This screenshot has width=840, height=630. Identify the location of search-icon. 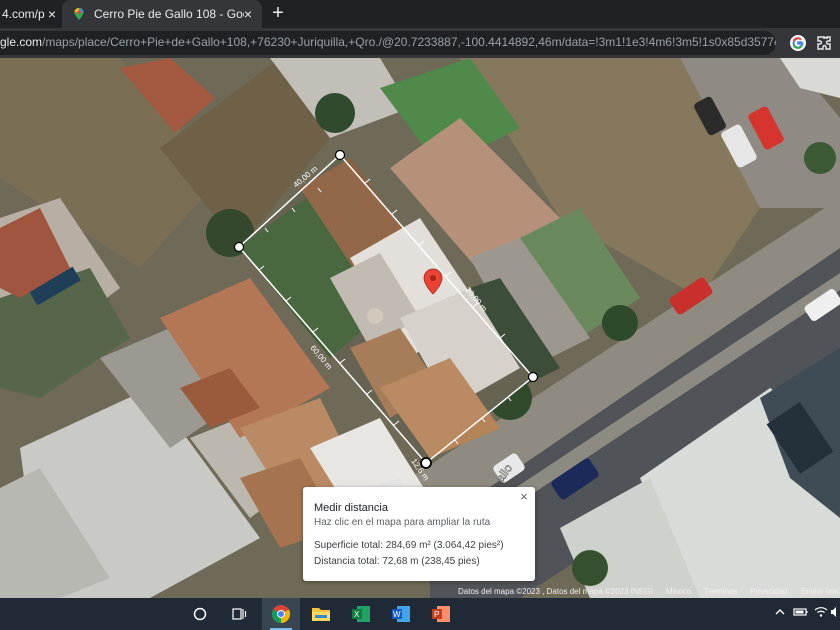
(200, 614).